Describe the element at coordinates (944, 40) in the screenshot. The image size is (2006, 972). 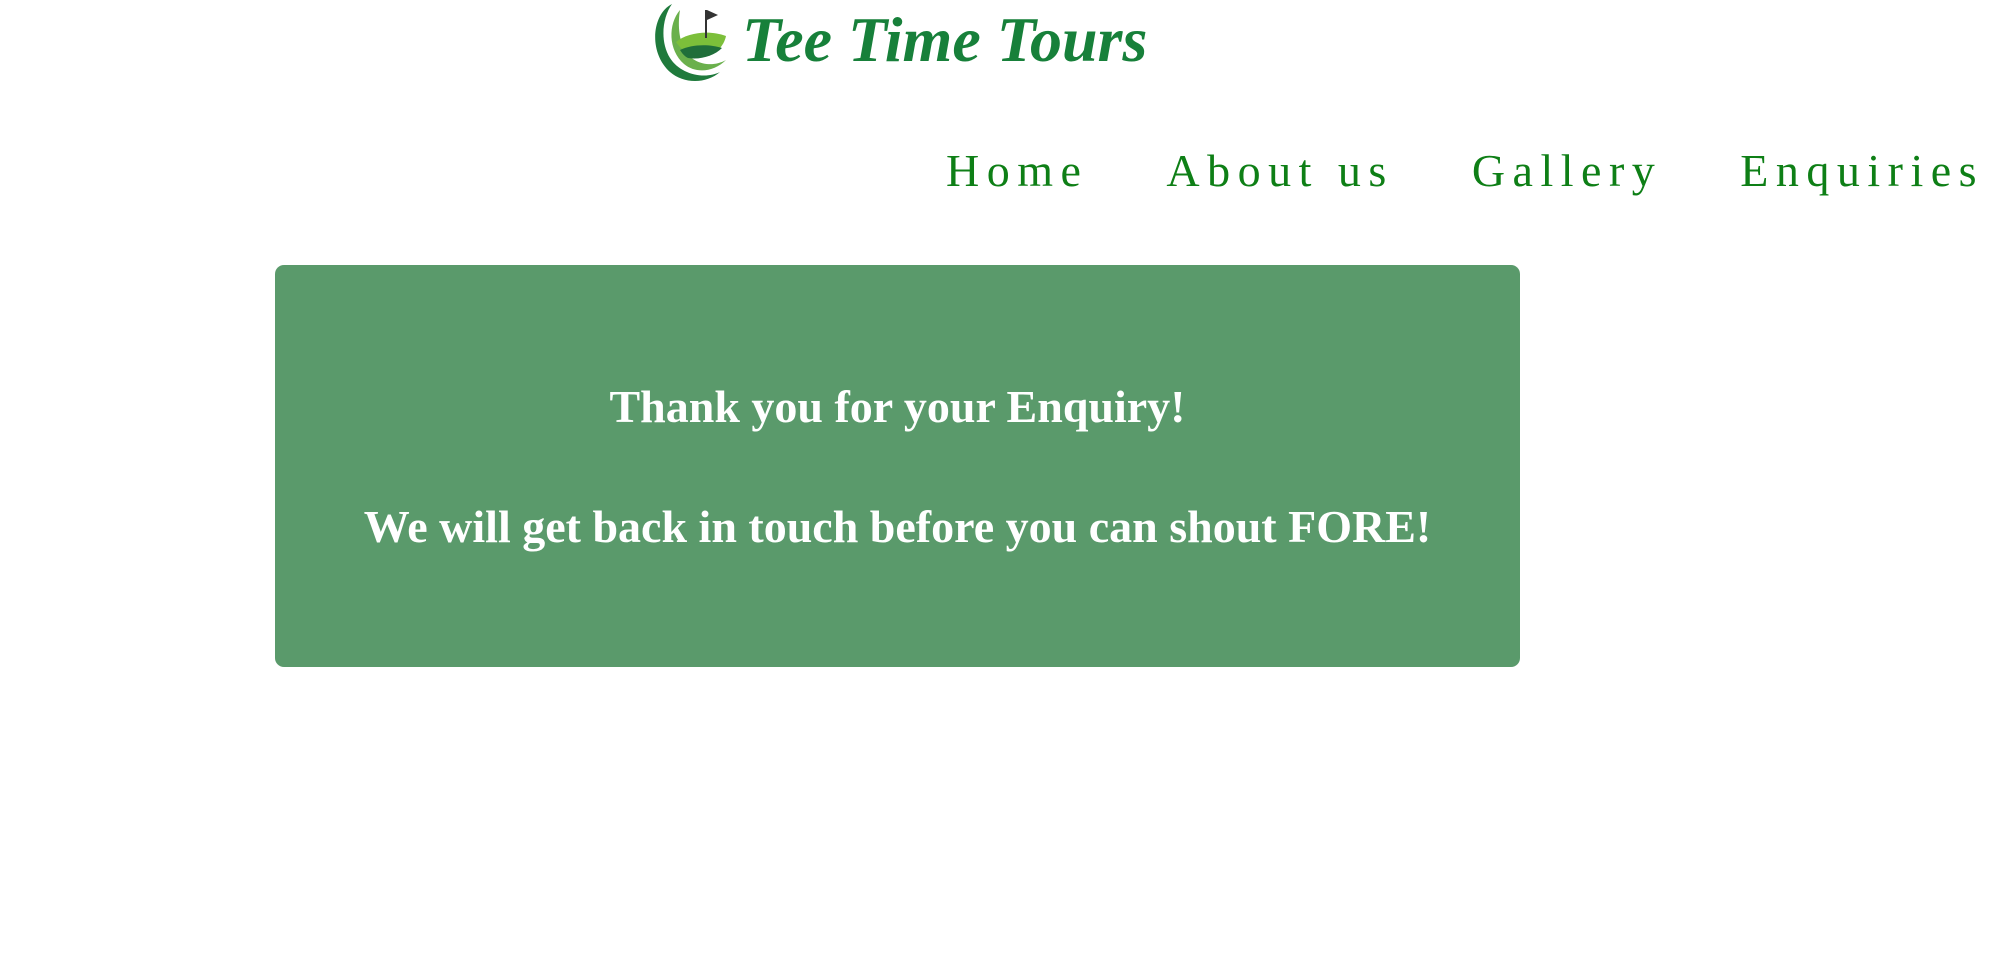
I see `brand-name: Tee Time Tours` at that location.